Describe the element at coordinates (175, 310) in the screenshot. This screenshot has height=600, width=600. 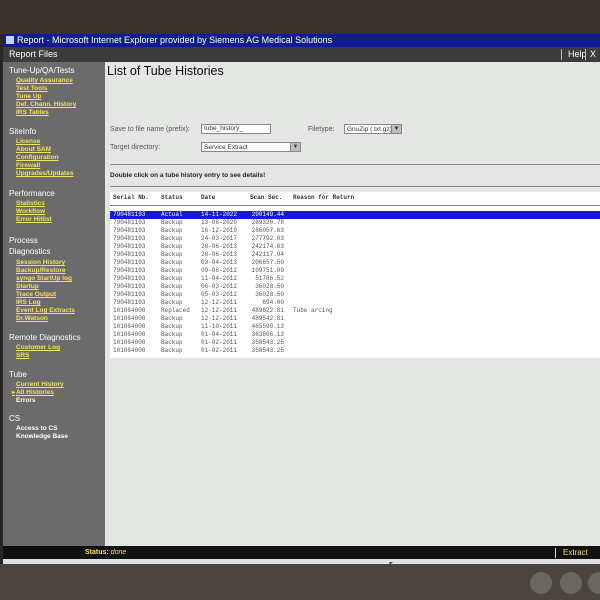
I see `status-cell: Replaced` at that location.